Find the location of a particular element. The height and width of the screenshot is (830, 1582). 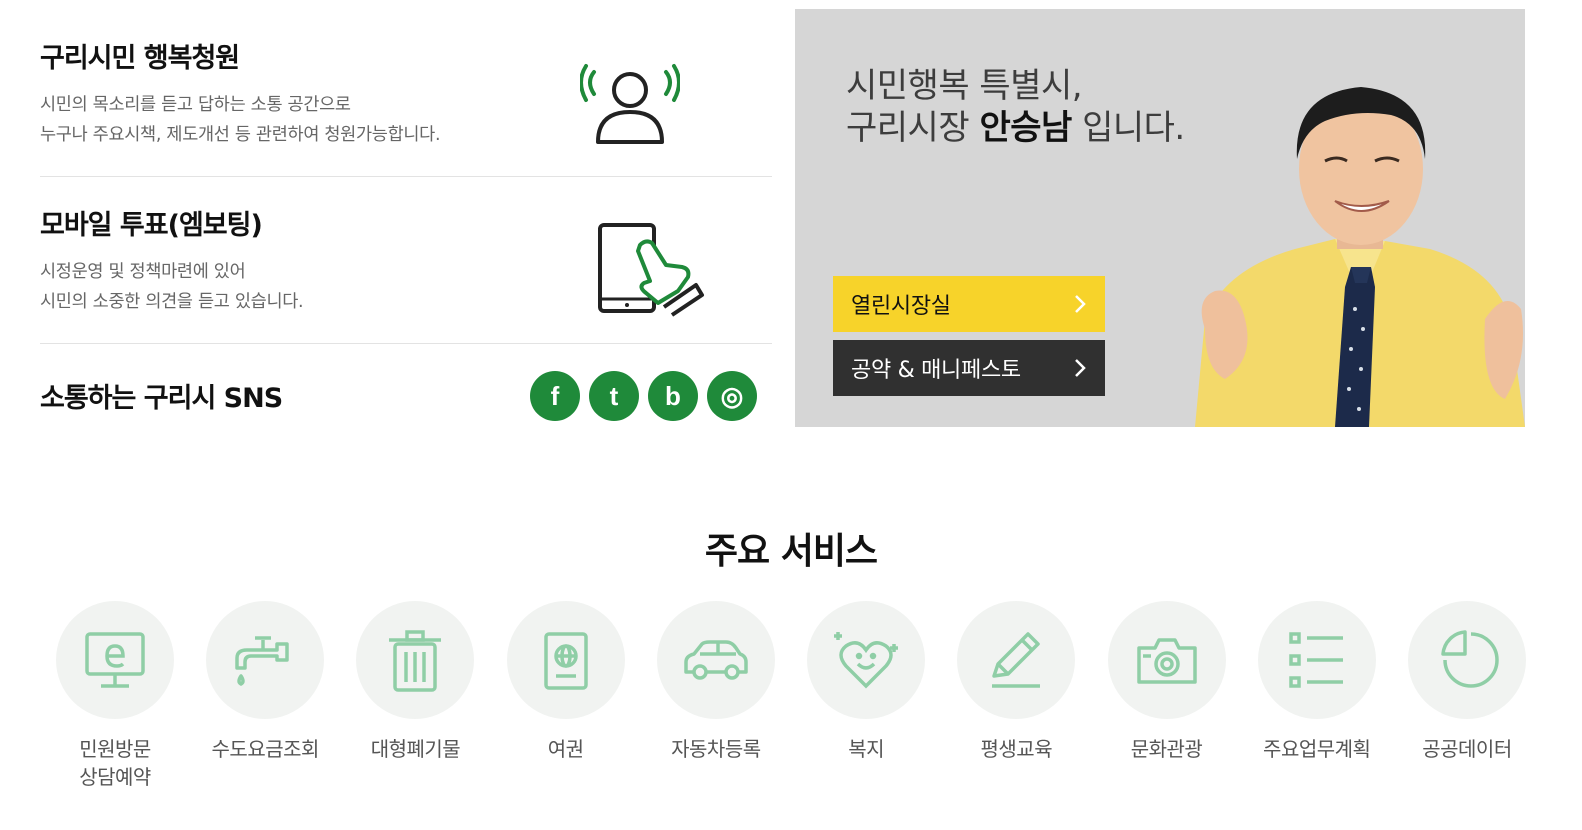

service-civil-appointment: 민원방문 상담예약 is located at coordinates (115, 696).